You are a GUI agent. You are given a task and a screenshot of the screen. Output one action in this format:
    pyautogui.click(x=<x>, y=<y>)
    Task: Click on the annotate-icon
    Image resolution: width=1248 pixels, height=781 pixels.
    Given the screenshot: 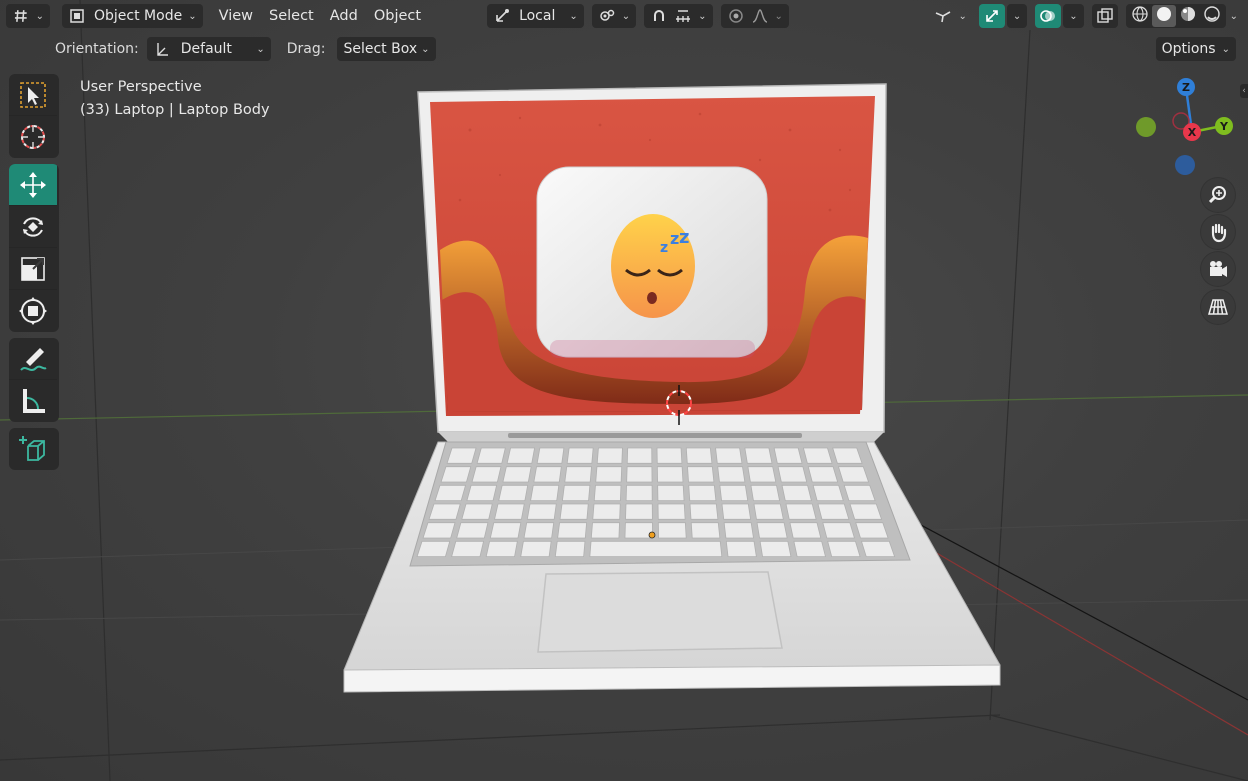 What is the action you would take?
    pyautogui.click(x=33, y=359)
    